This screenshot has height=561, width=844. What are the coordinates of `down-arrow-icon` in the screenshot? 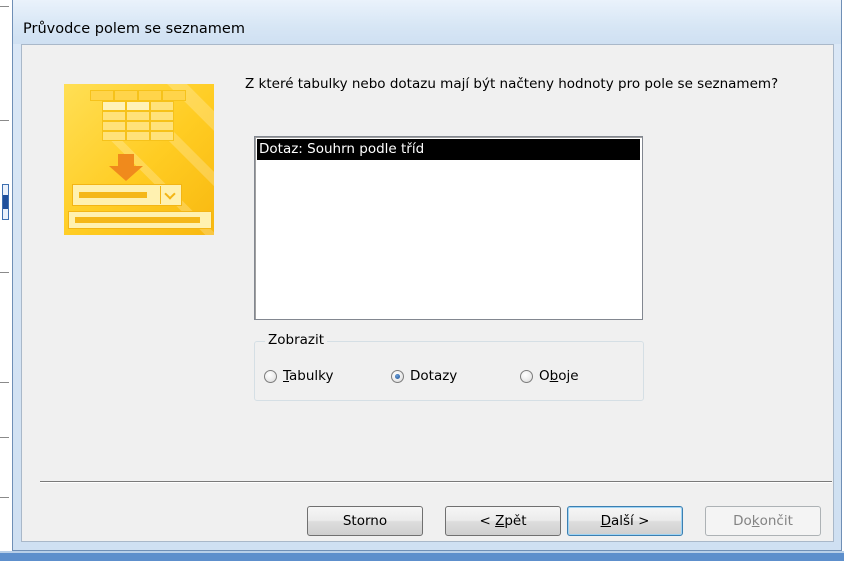 It's located at (126, 173).